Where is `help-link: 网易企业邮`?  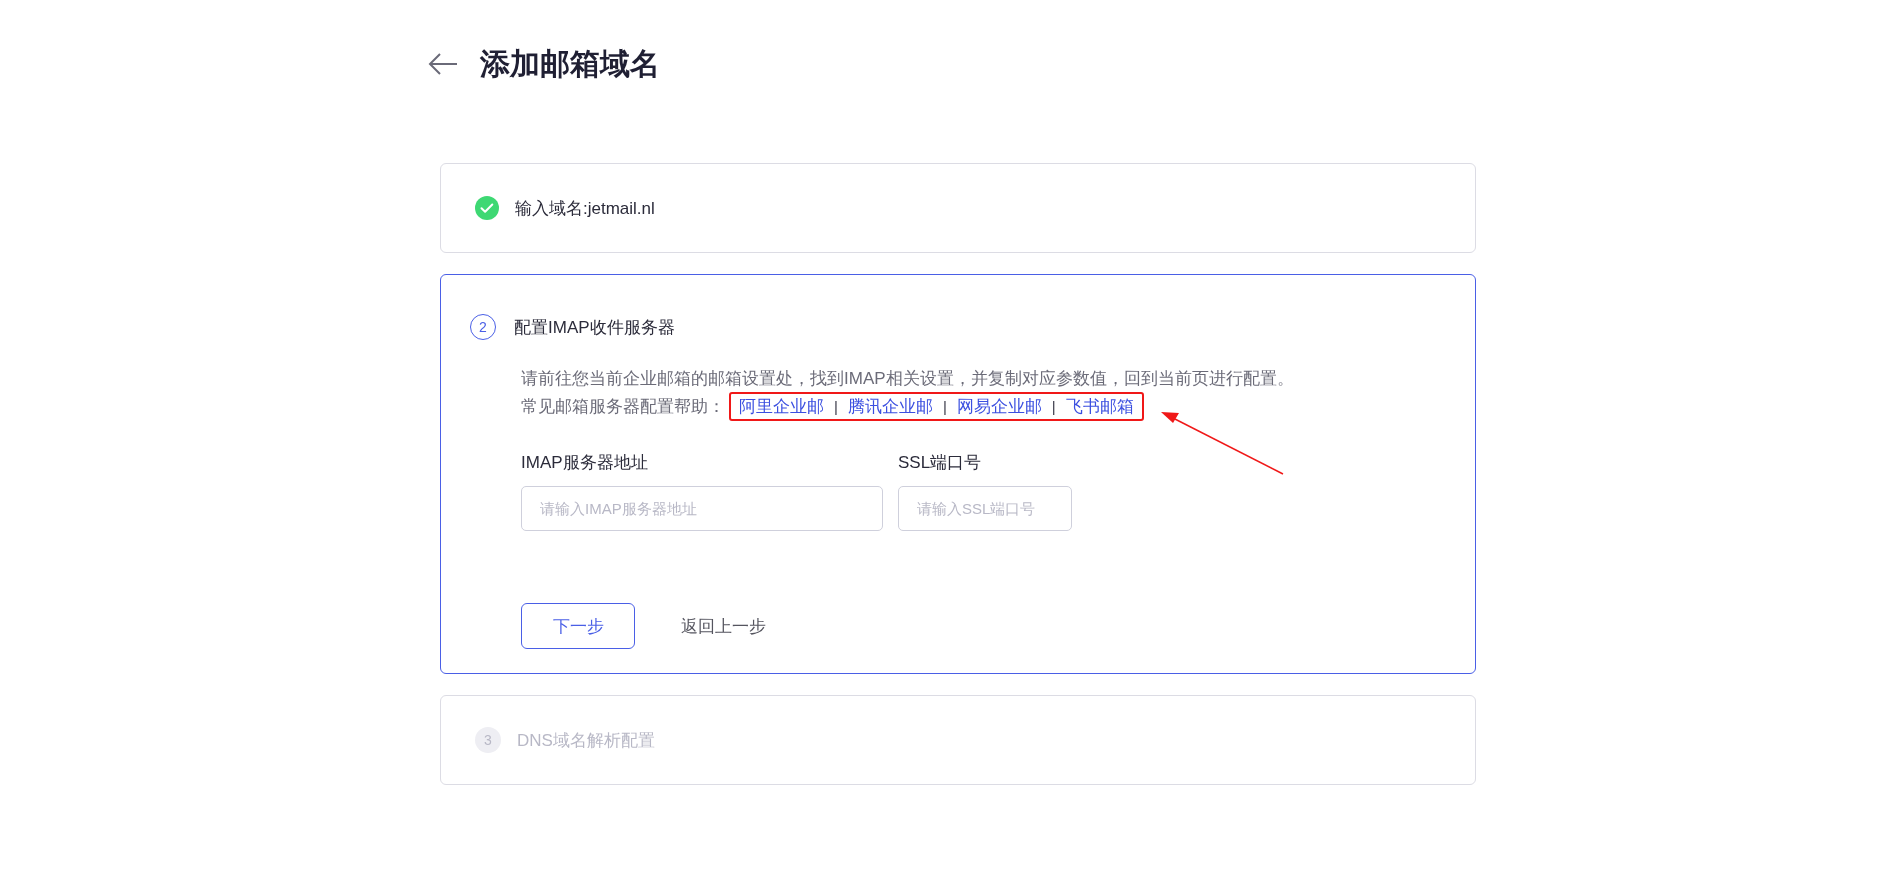 help-link: 网易企业邮 is located at coordinates (999, 406).